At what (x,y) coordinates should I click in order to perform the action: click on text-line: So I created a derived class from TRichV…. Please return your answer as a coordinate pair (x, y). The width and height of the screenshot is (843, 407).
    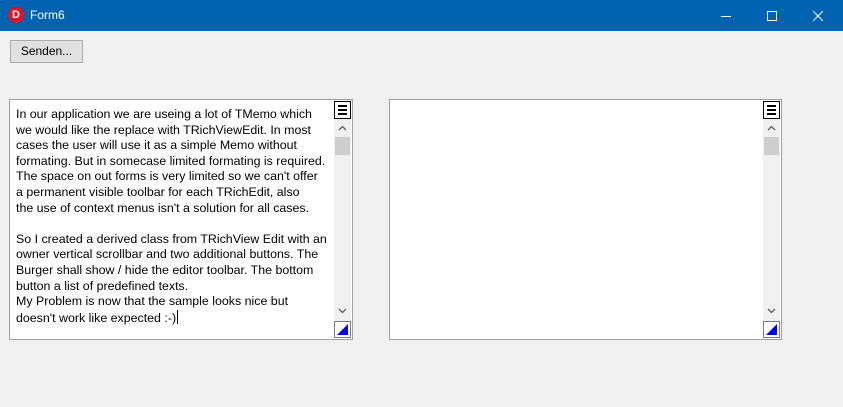
    Looking at the image, I should click on (171, 238).